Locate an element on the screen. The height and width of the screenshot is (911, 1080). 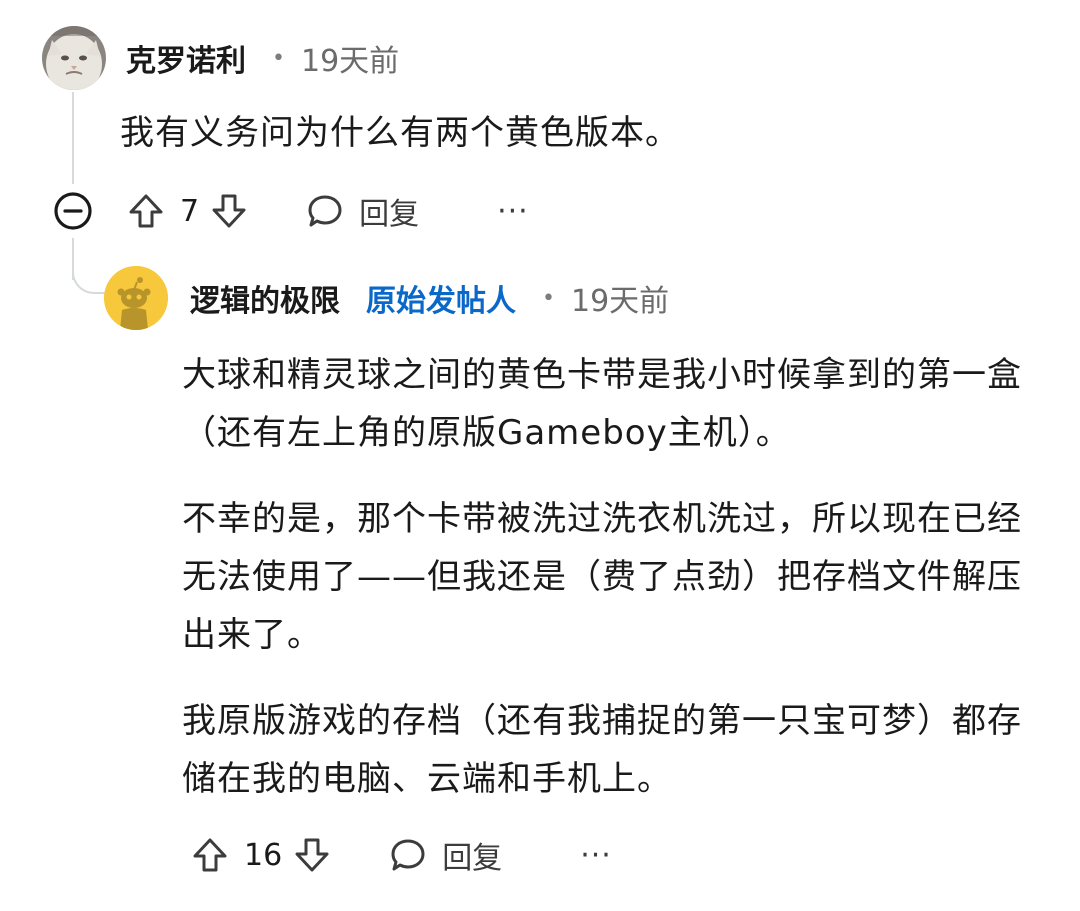
comment-actions: 16 回复 ··· is located at coordinates (401, 855).